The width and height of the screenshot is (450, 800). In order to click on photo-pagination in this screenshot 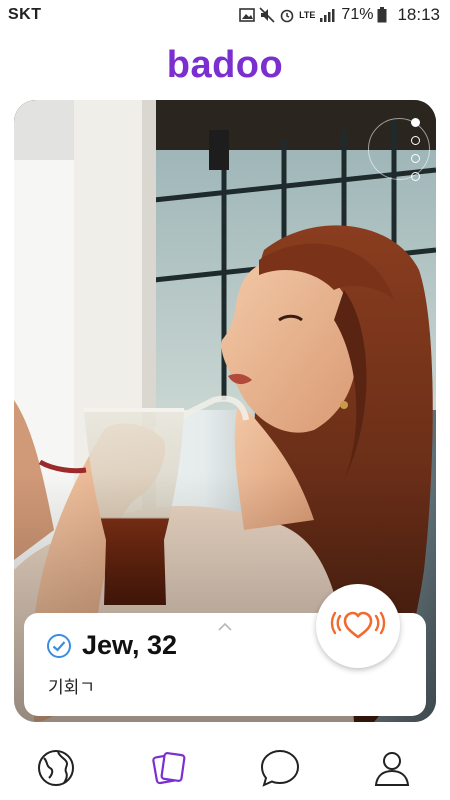, I will do `click(415, 149)`.